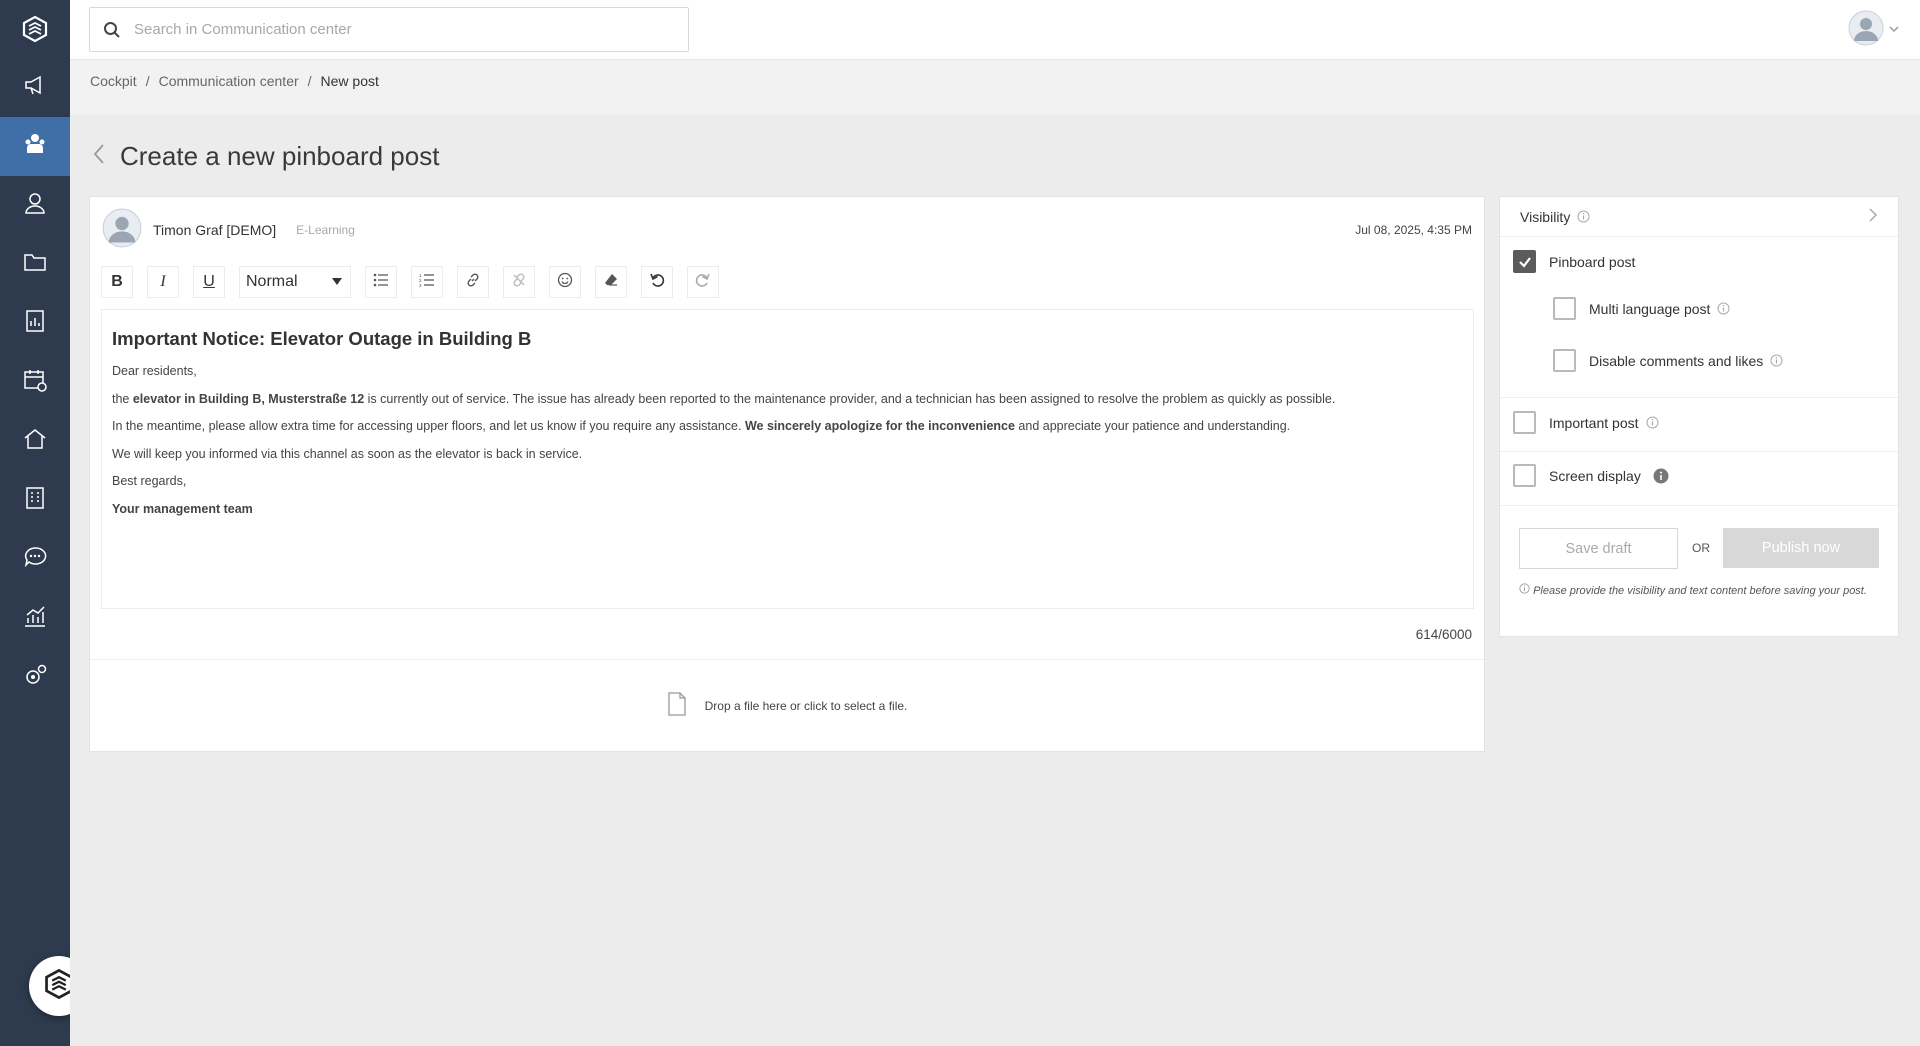 The height and width of the screenshot is (1046, 1920). I want to click on sidebar-item-calendar, so click(35, 382).